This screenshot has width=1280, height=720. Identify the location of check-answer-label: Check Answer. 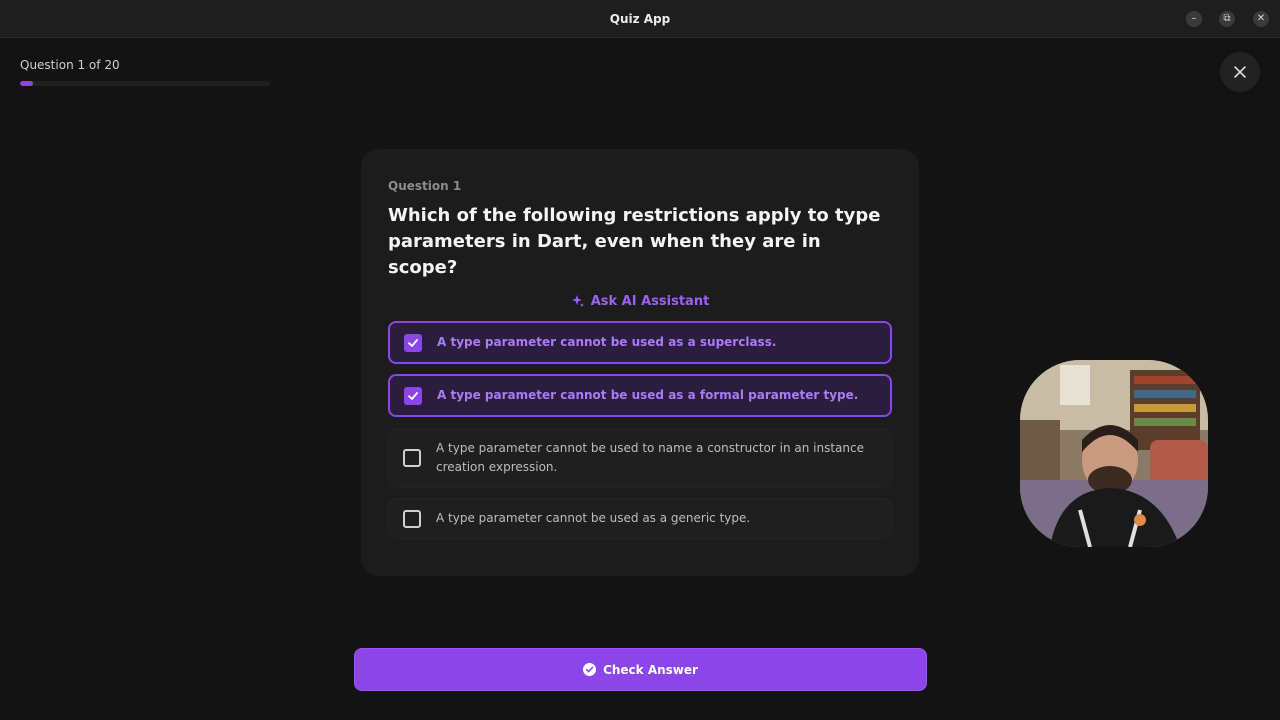
(650, 669).